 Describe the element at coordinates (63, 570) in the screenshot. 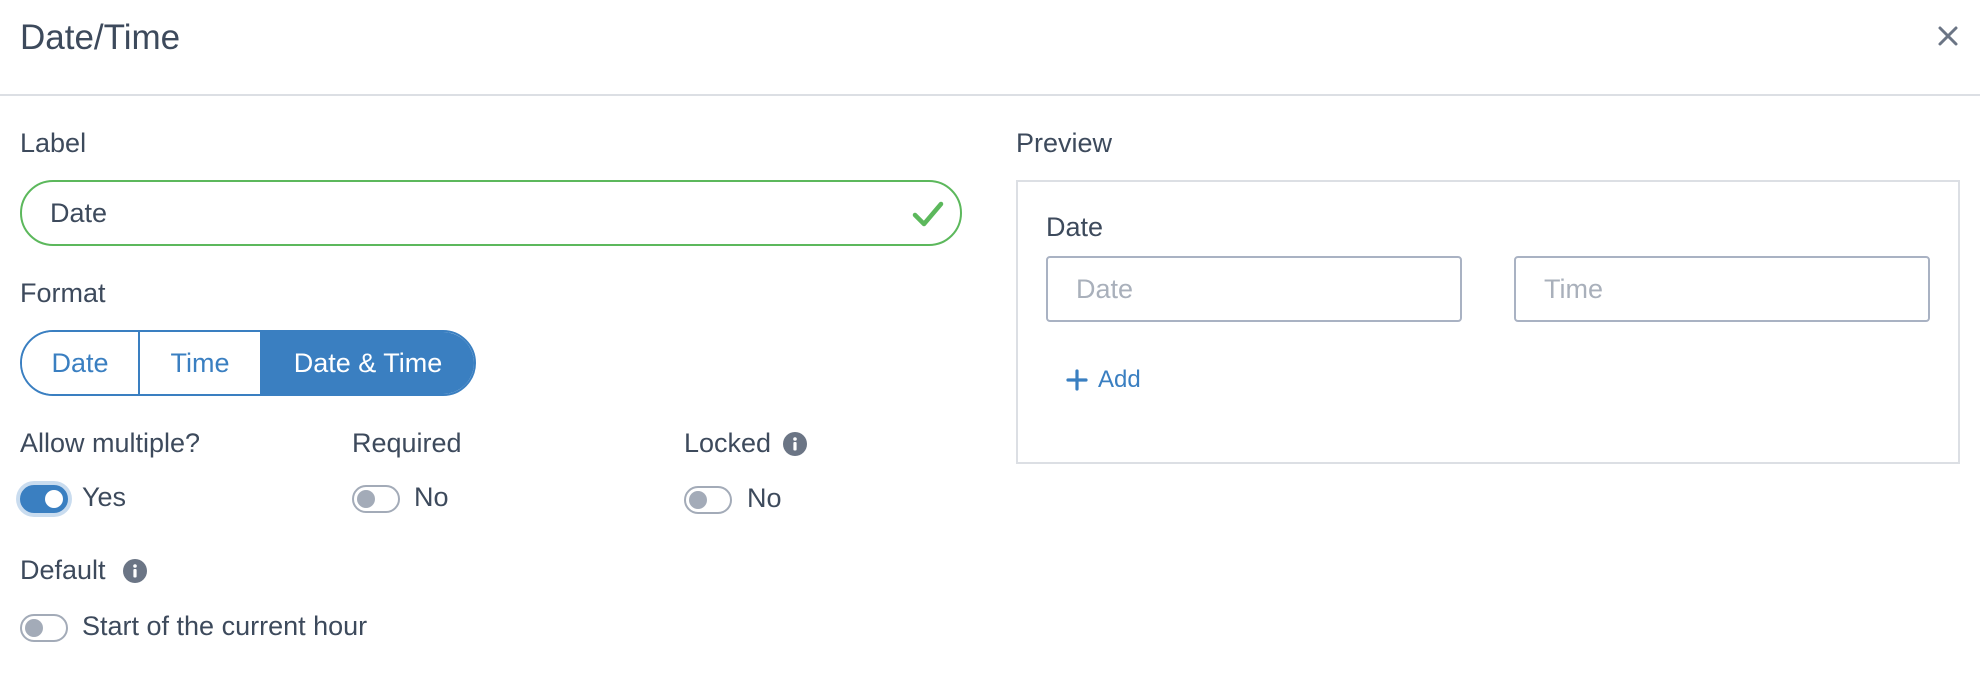

I see `default-heading: Default` at that location.